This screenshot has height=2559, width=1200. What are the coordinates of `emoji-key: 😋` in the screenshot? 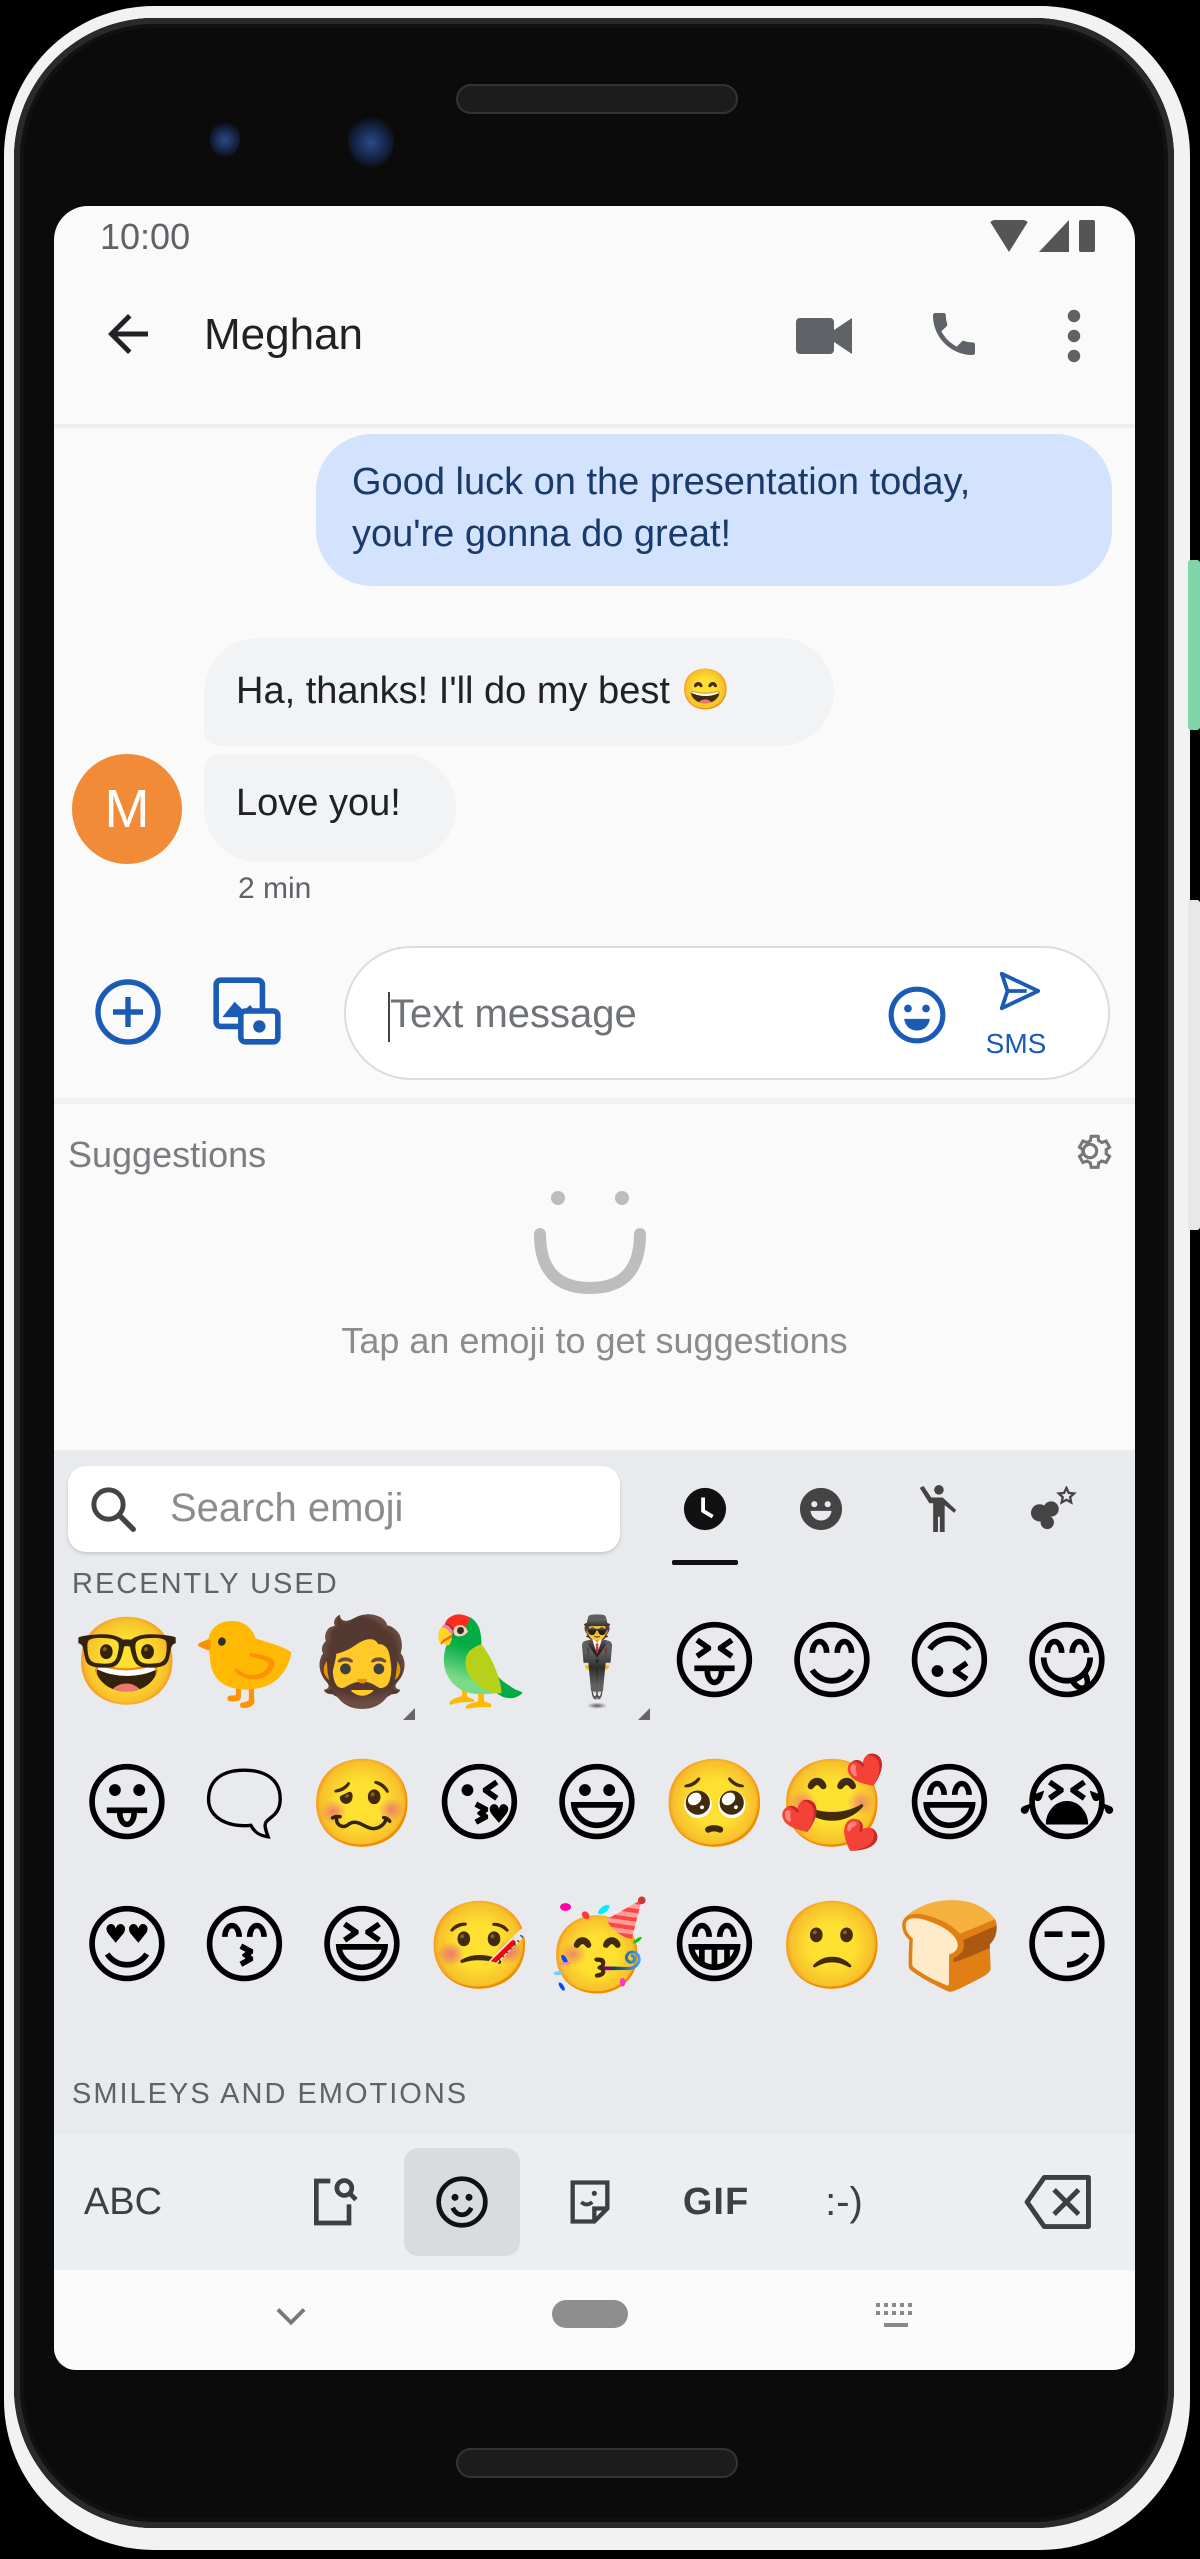 It's located at (1067, 1662).